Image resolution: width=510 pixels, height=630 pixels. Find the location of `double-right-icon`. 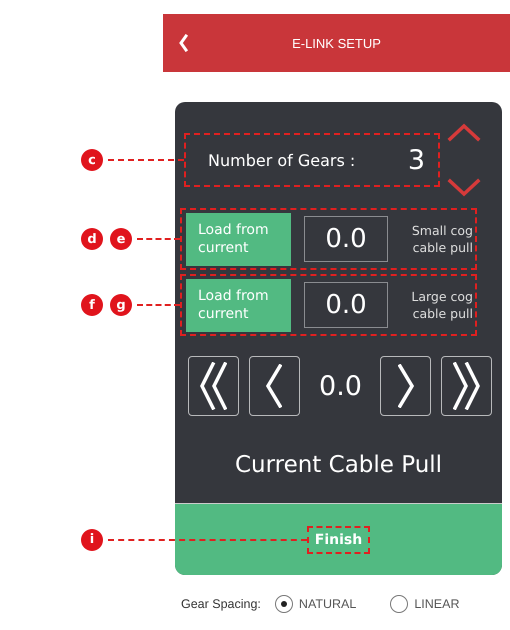

double-right-icon is located at coordinates (466, 386).